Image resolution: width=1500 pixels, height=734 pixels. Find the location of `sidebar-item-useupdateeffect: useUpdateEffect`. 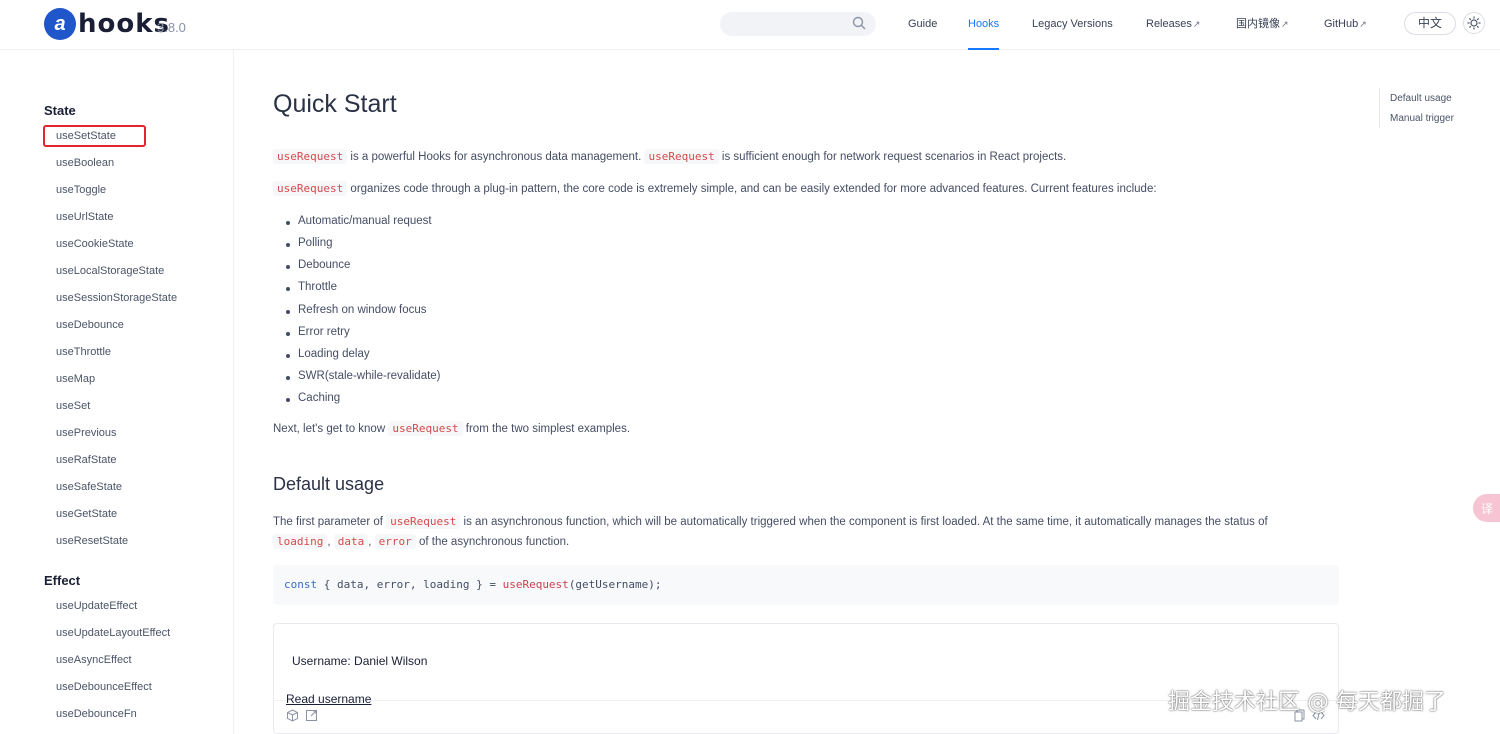

sidebar-item-useupdateeffect: useUpdateEffect is located at coordinates (96, 606).